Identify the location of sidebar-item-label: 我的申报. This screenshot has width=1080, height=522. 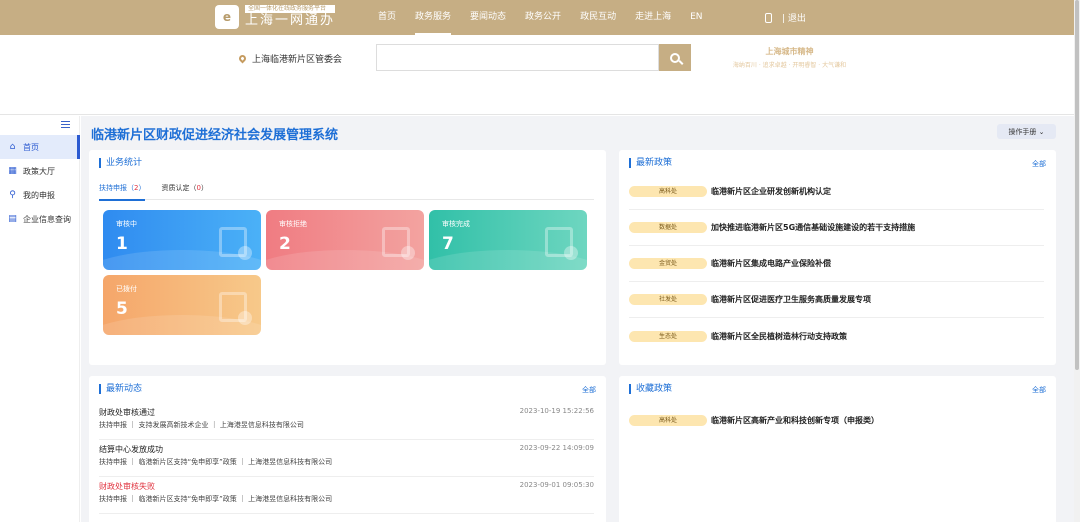
(39, 195).